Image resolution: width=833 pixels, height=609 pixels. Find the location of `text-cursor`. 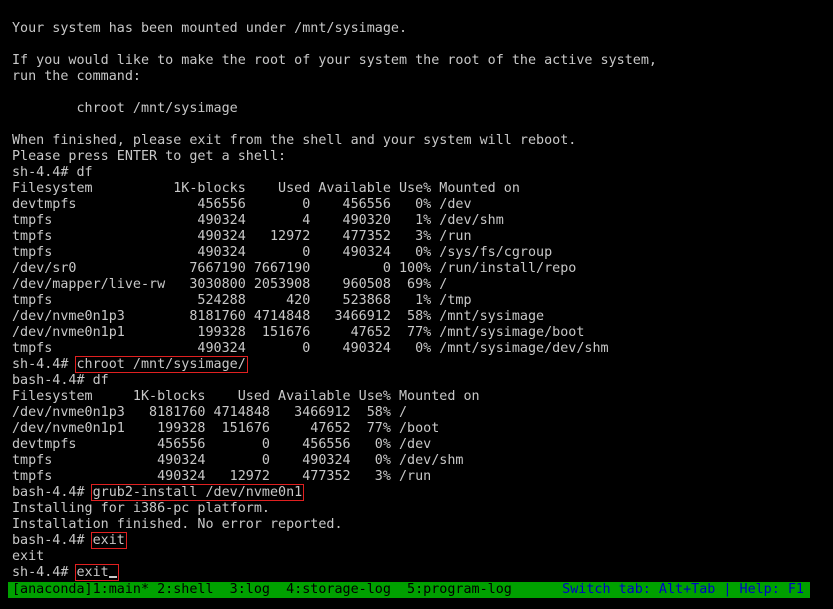

text-cursor is located at coordinates (112, 577).